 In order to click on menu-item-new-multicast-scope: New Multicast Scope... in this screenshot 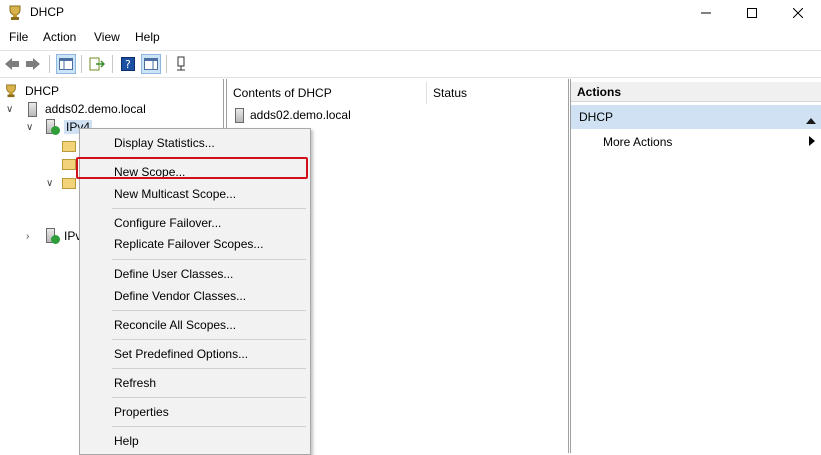, I will do `click(175, 194)`.